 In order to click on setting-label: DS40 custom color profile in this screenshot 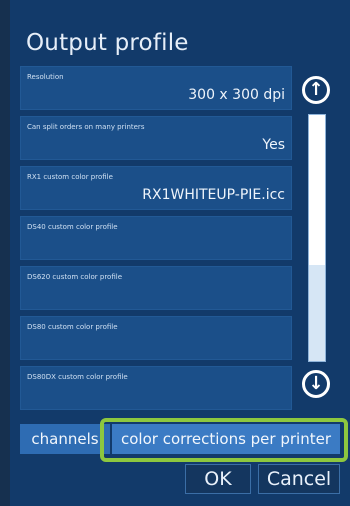, I will do `click(72, 227)`.